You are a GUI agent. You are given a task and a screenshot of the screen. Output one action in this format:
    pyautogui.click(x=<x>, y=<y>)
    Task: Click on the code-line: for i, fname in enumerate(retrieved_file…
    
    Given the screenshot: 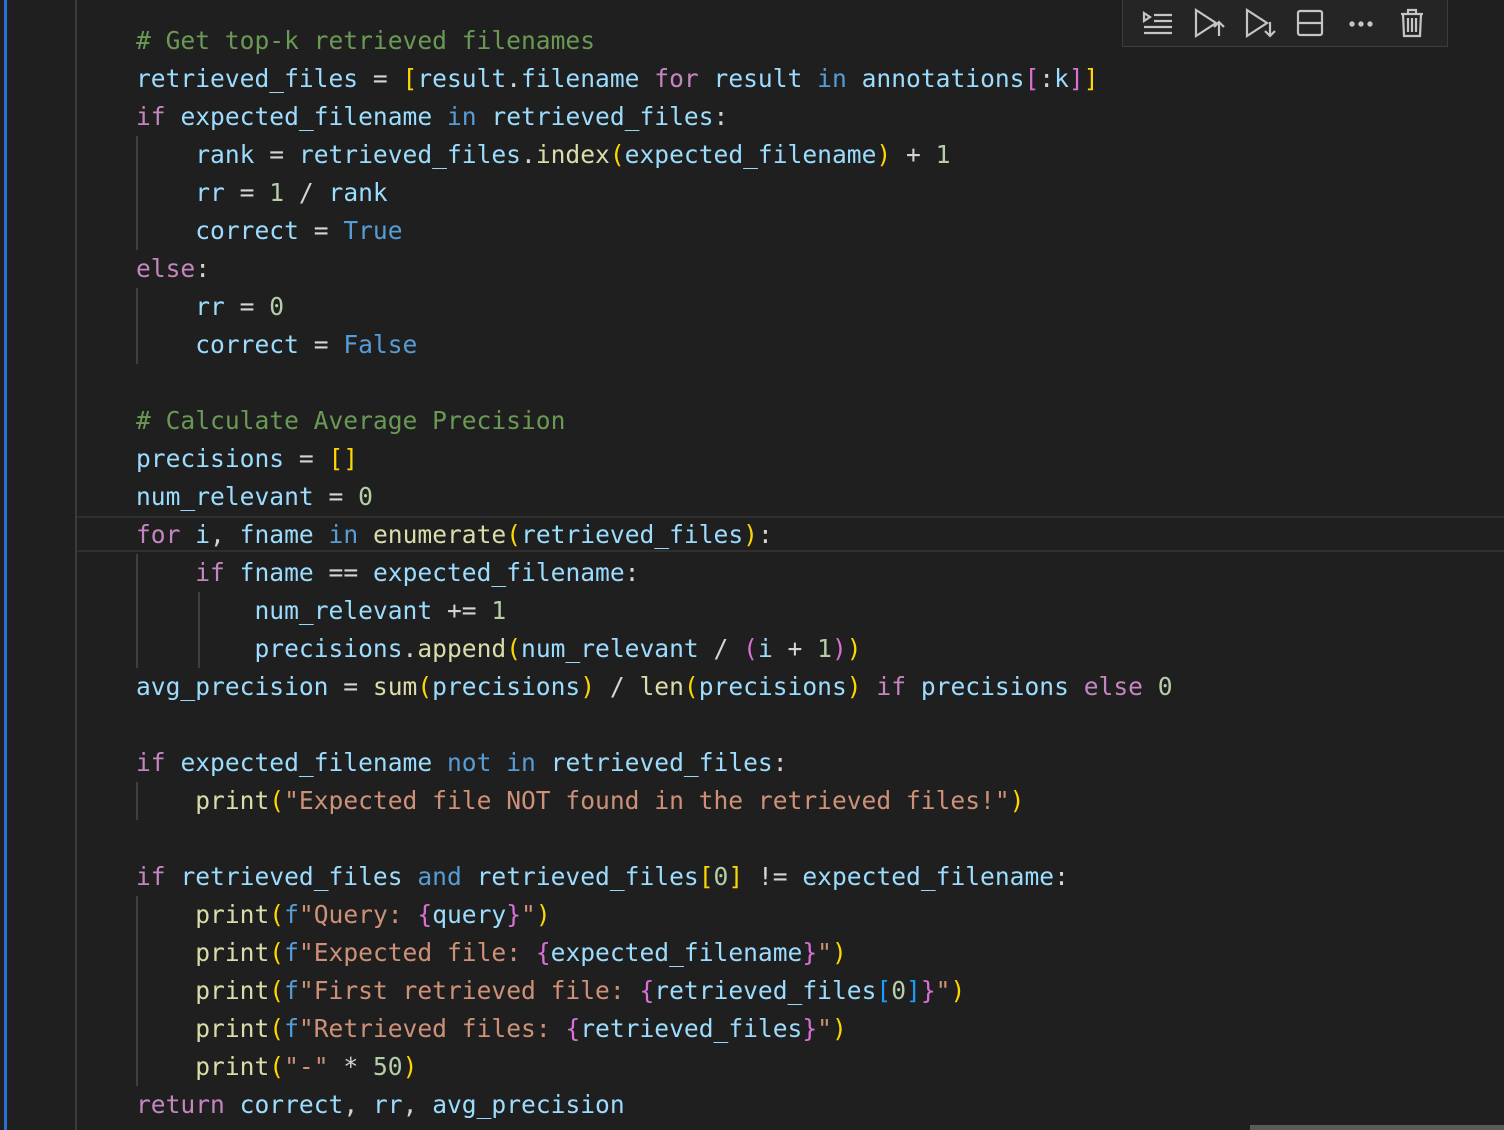 What is the action you would take?
    pyautogui.click(x=654, y=535)
    